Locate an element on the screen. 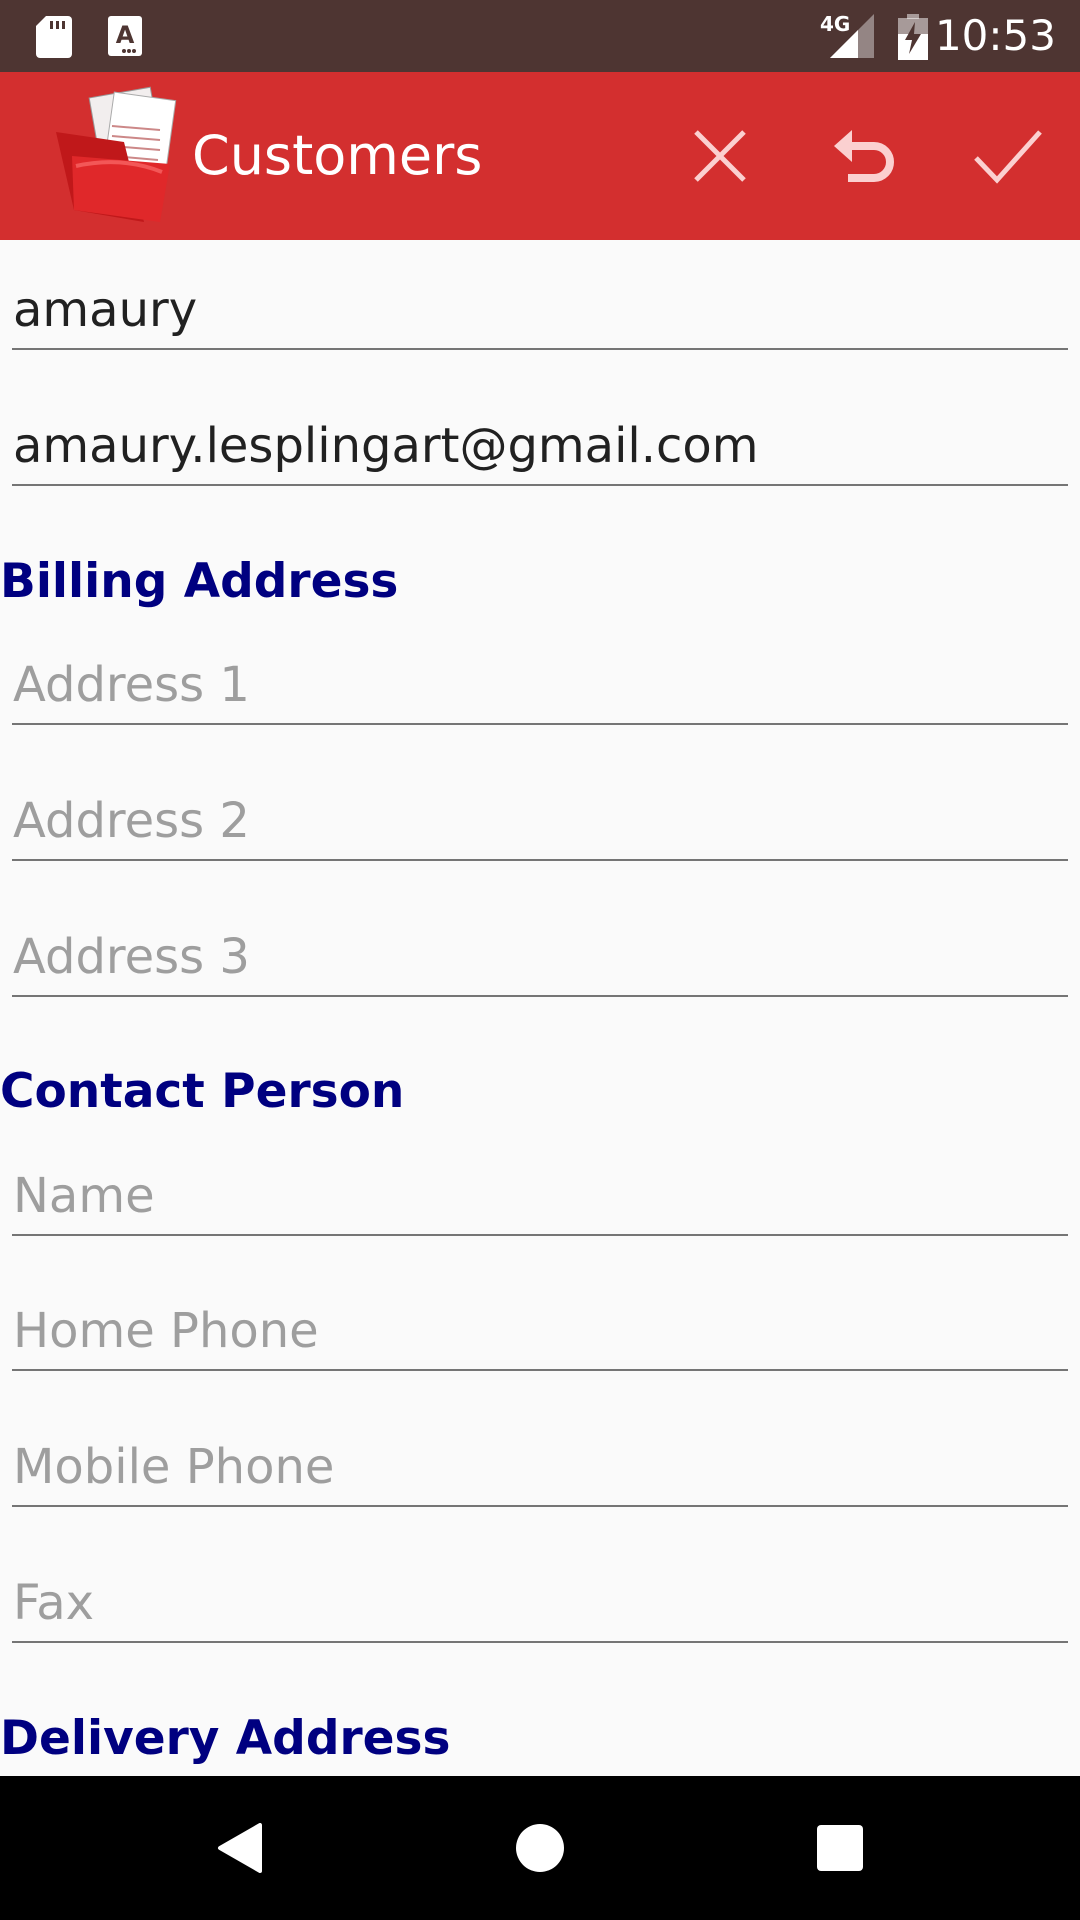  save-button is located at coordinates (1008, 156).